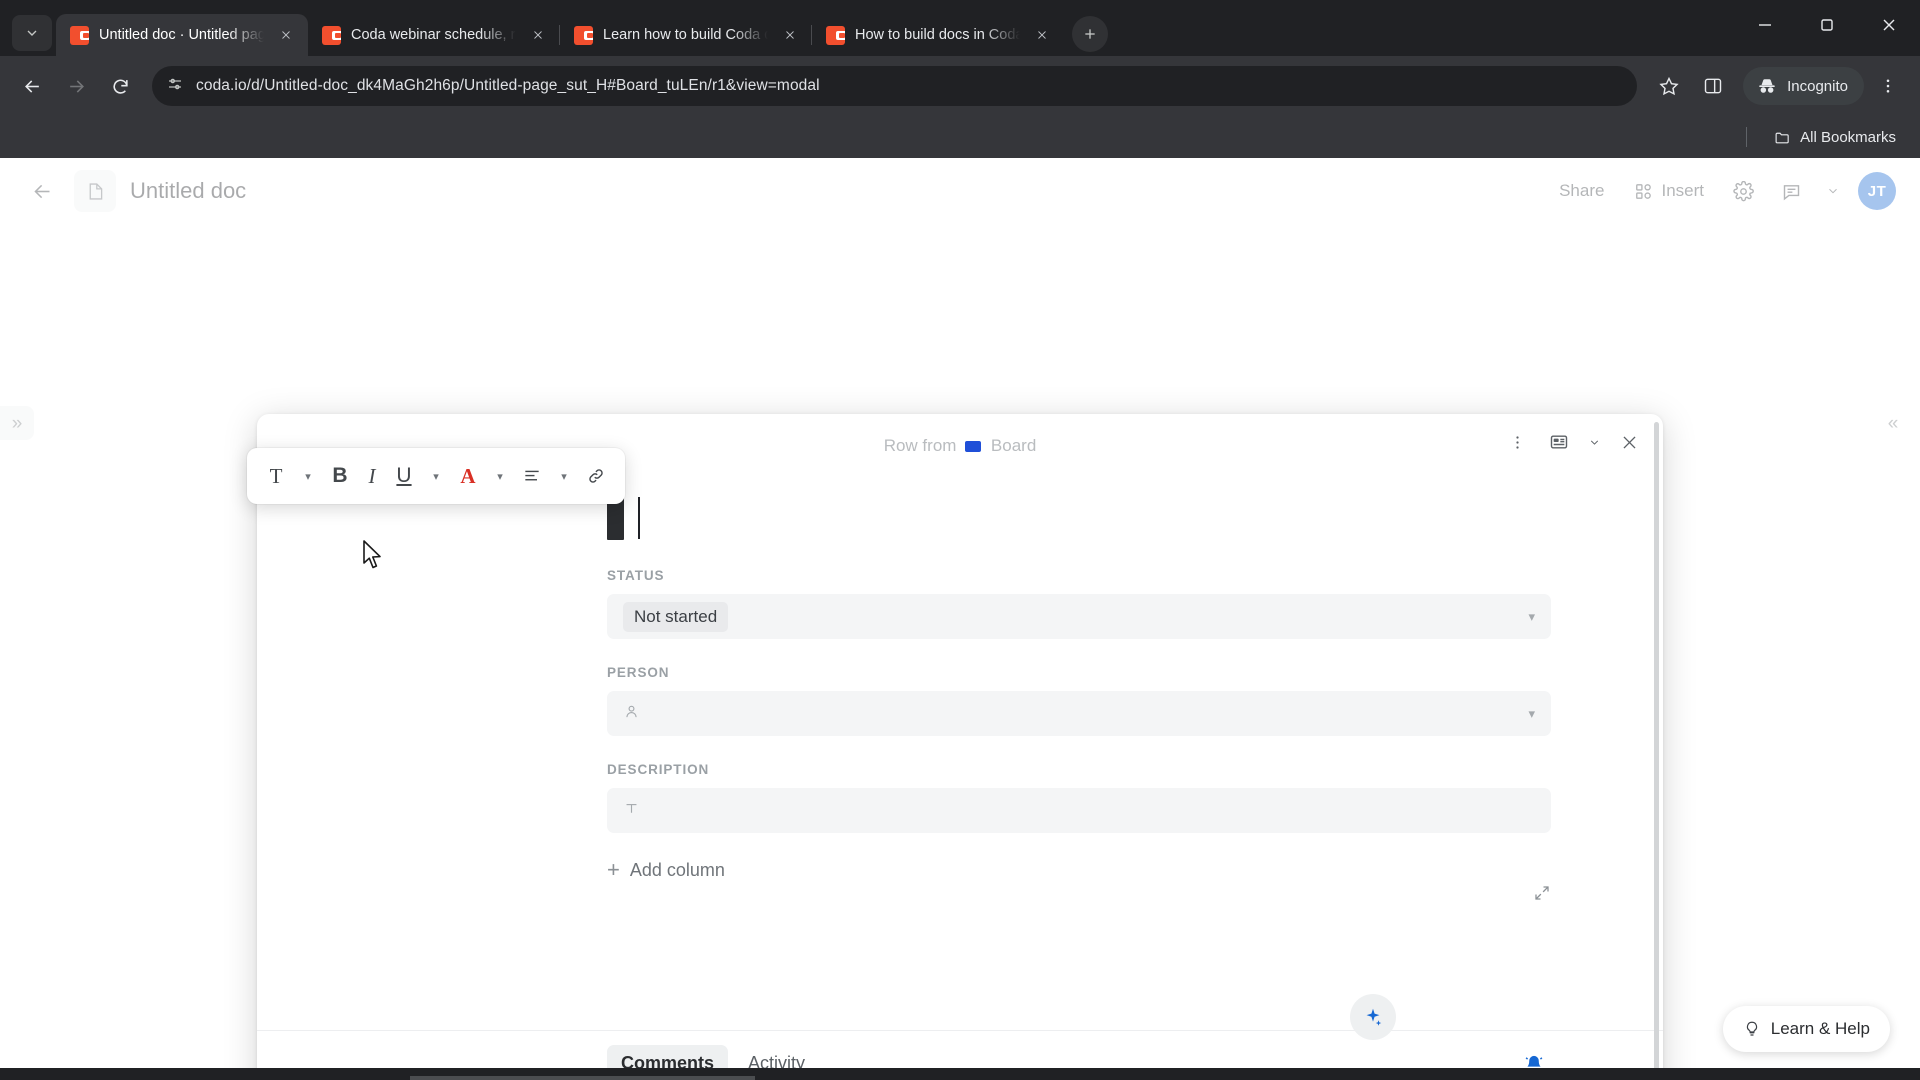  I want to click on status-chip: Not started, so click(676, 616).